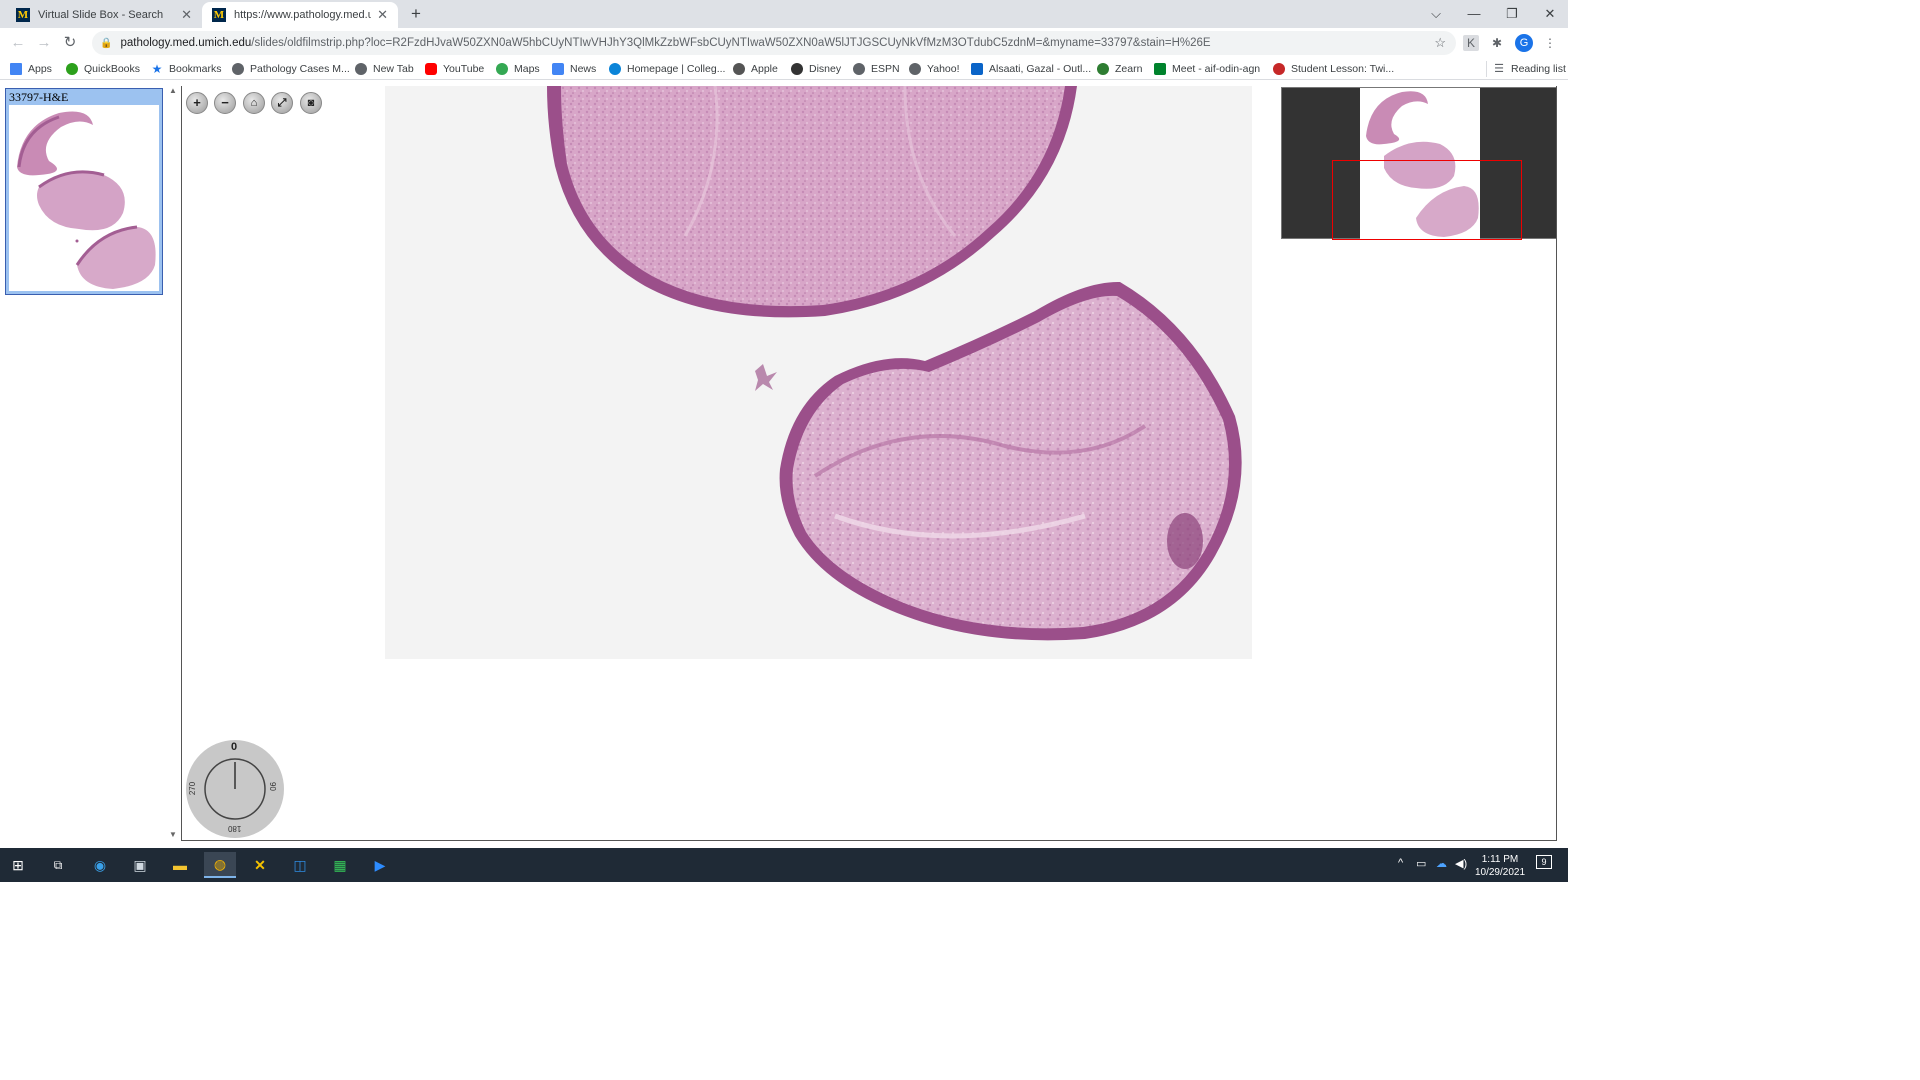 This screenshot has height=1080, width=1920. I want to click on bookmark-meet: Meet - aif-odin-agn, so click(1207, 69).